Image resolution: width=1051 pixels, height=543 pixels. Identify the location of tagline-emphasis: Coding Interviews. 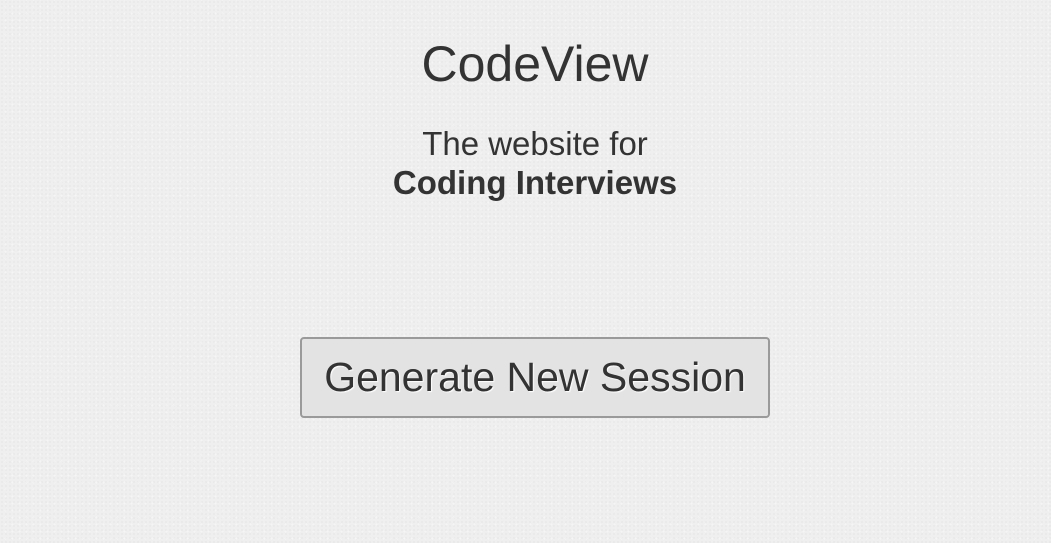
(535, 182).